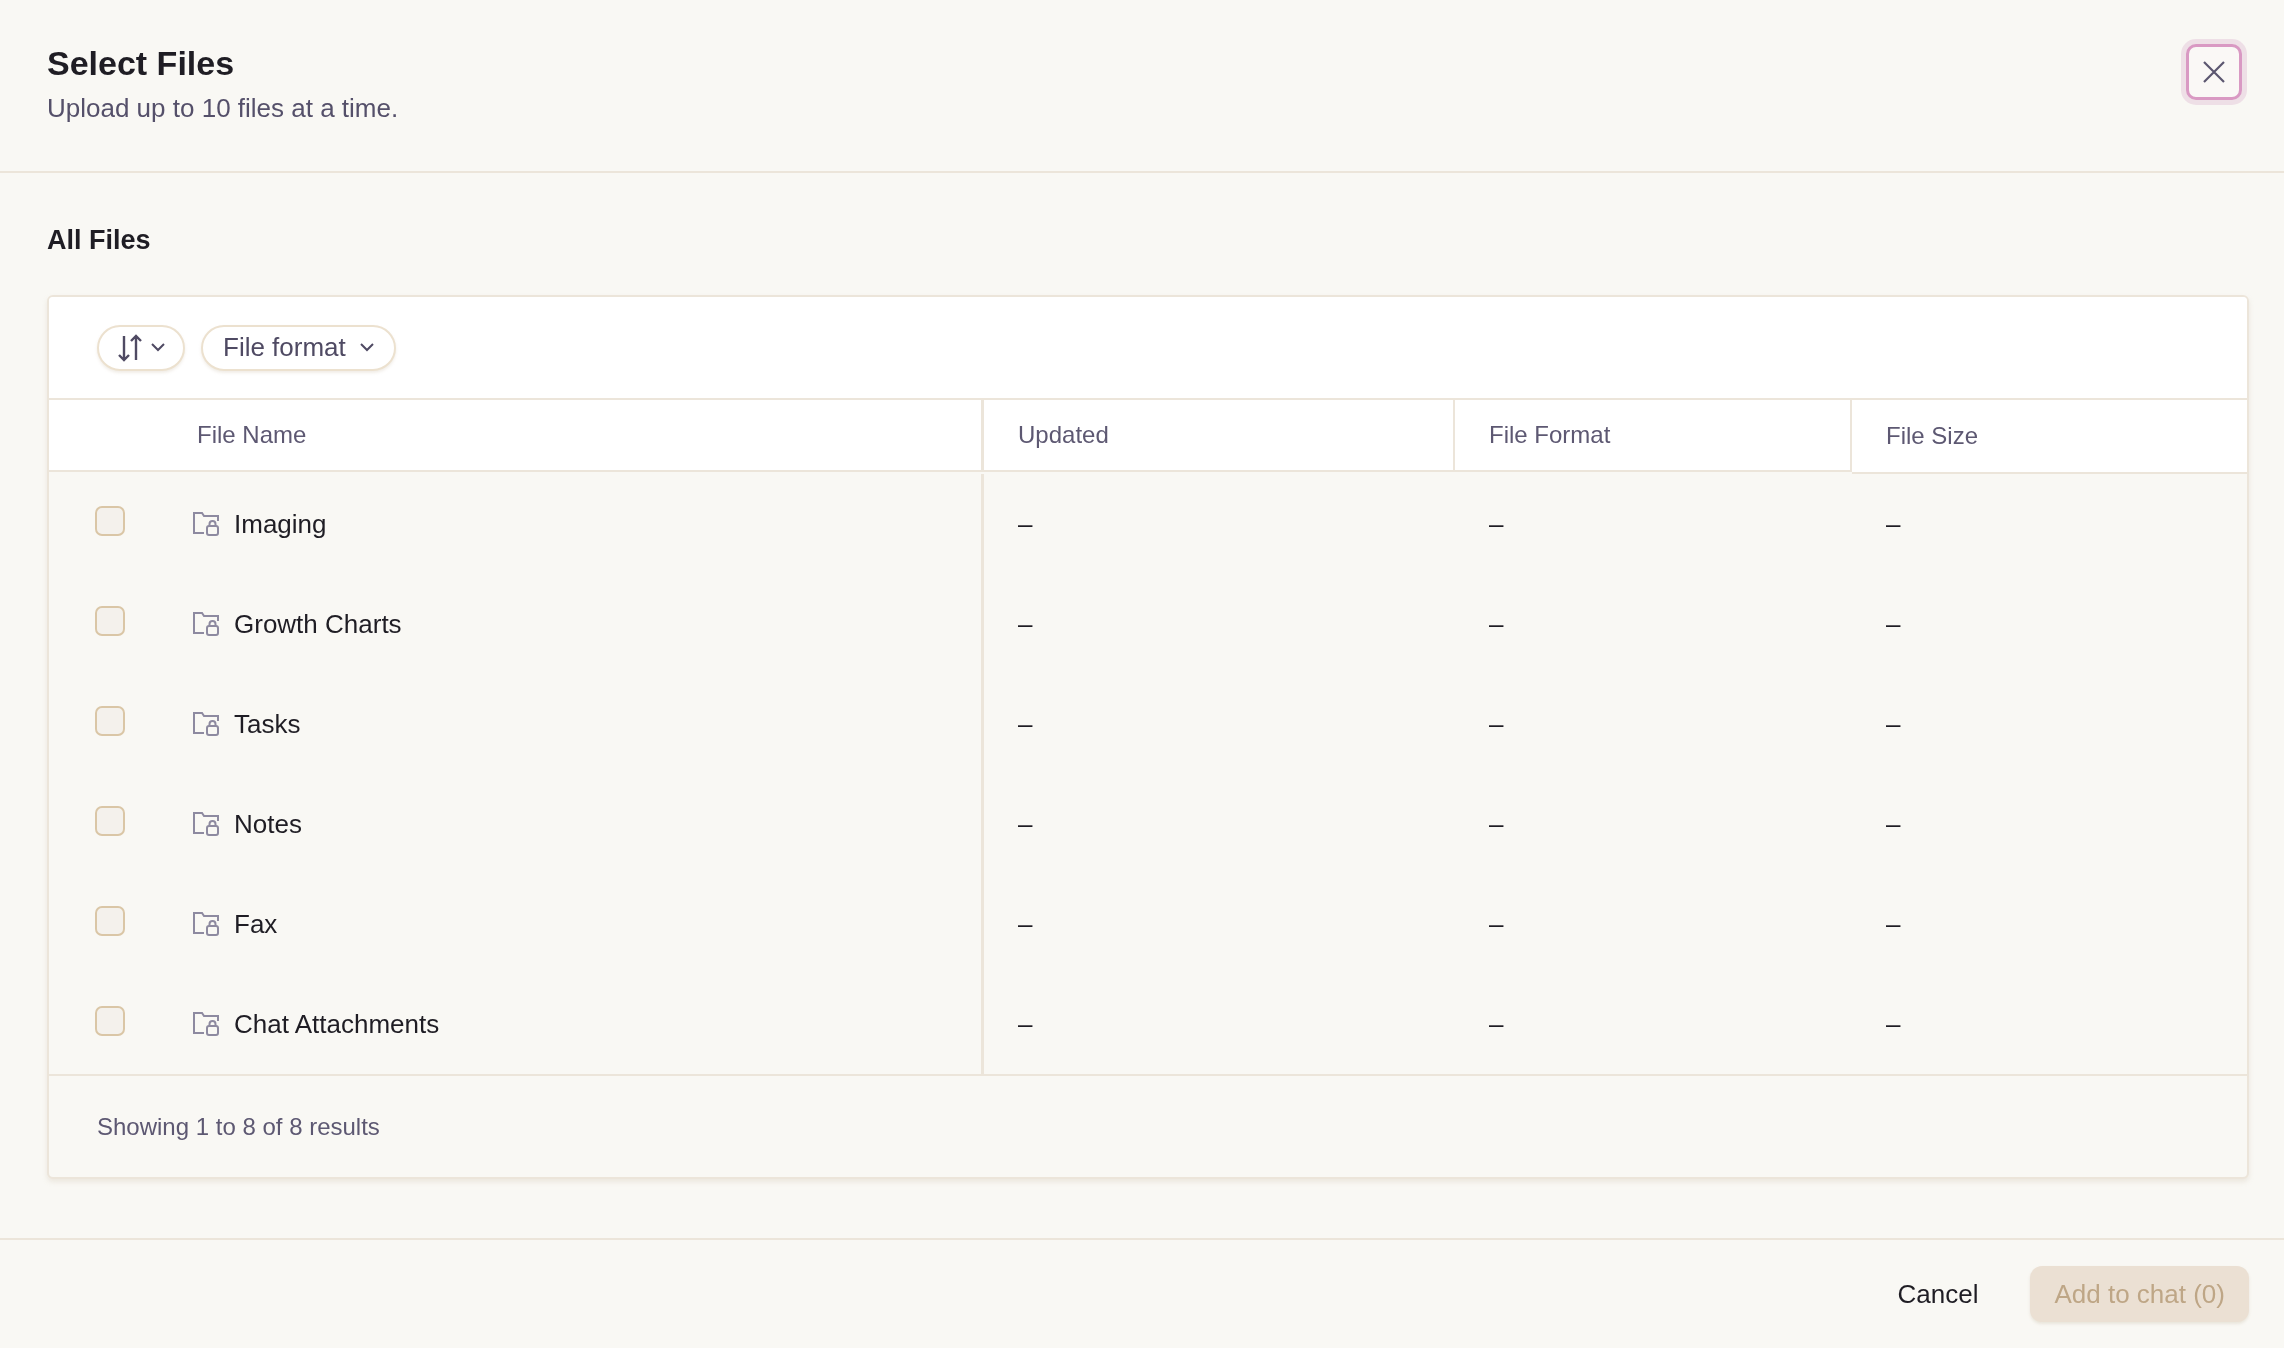 The image size is (2284, 1348). I want to click on column-header: File Size, so click(2049, 437).